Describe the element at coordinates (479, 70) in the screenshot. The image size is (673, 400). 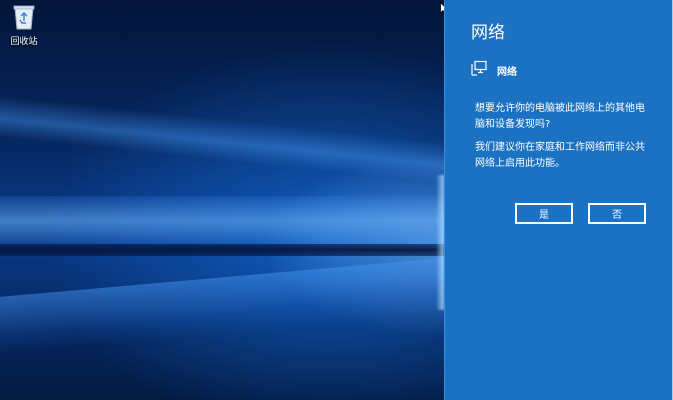
I see `network-monitor-icon` at that location.